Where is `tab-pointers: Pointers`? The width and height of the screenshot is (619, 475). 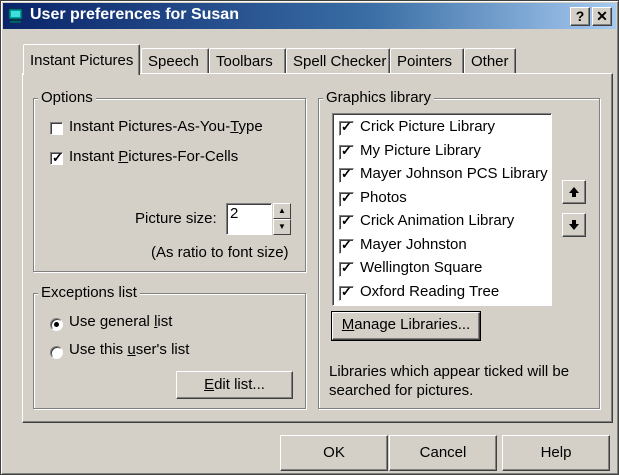 tab-pointers: Pointers is located at coordinates (427, 60).